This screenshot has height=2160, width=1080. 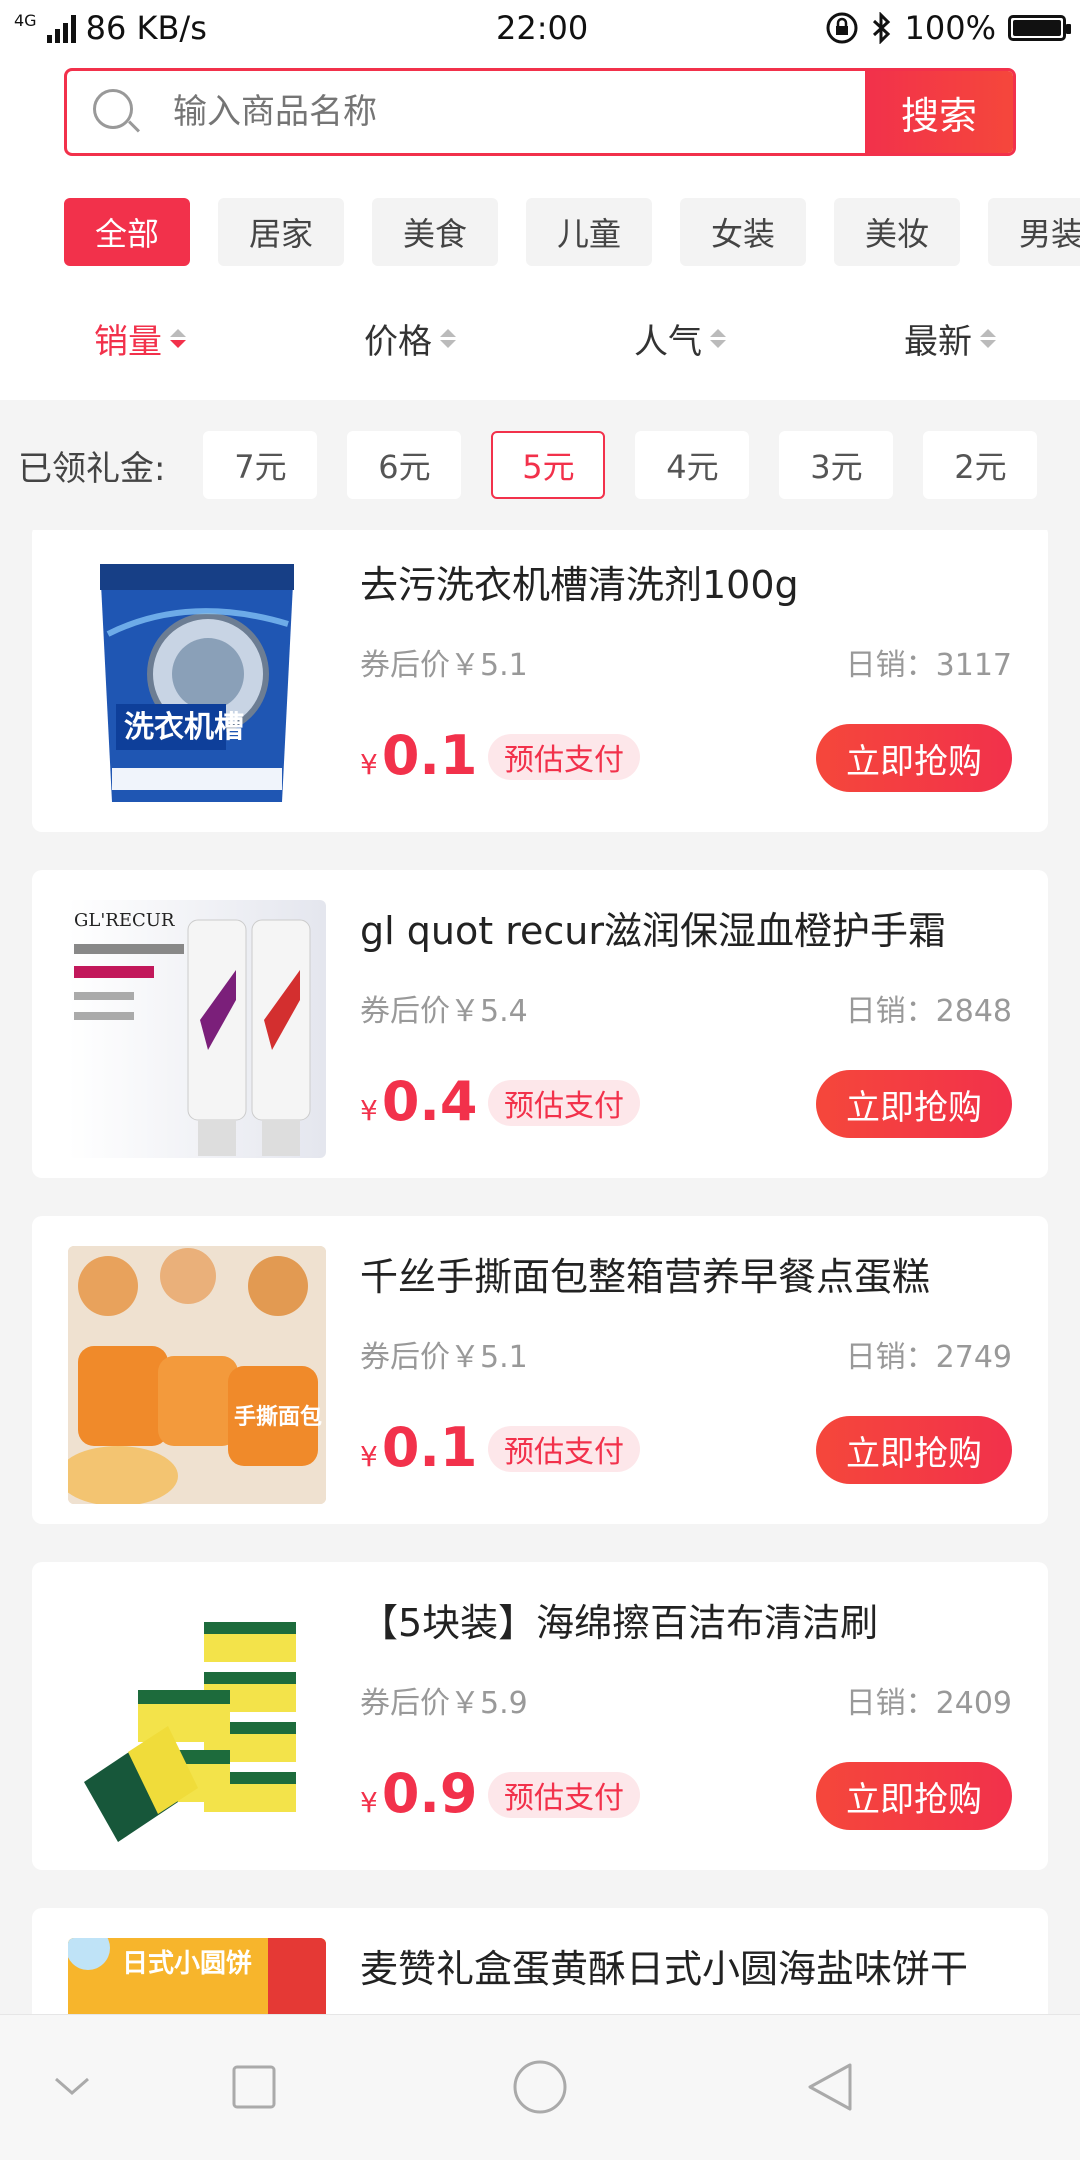 What do you see at coordinates (260, 465) in the screenshot?
I see `gift-option-7: 7元` at bounding box center [260, 465].